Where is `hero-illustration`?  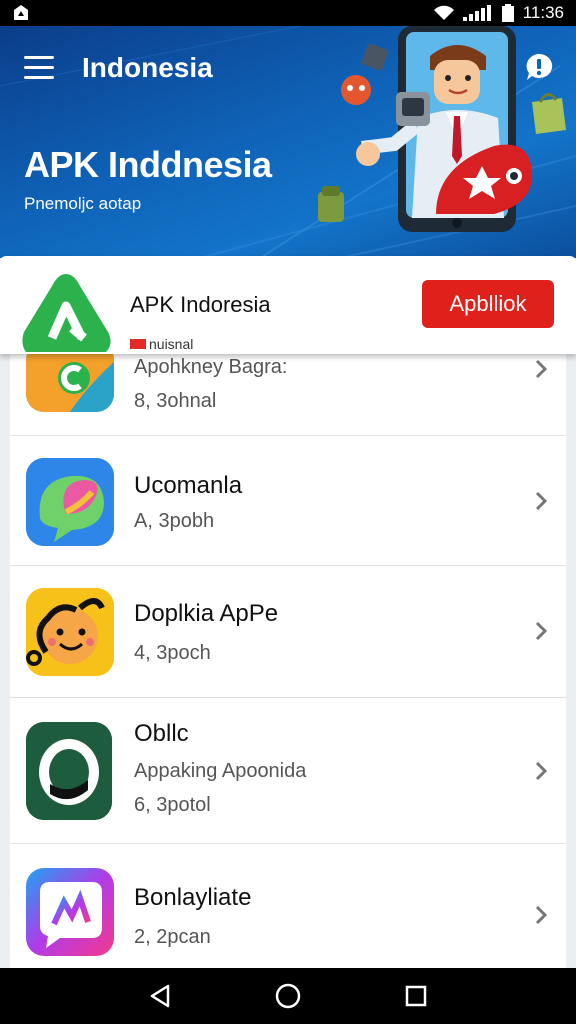
hero-illustration is located at coordinates (442, 129).